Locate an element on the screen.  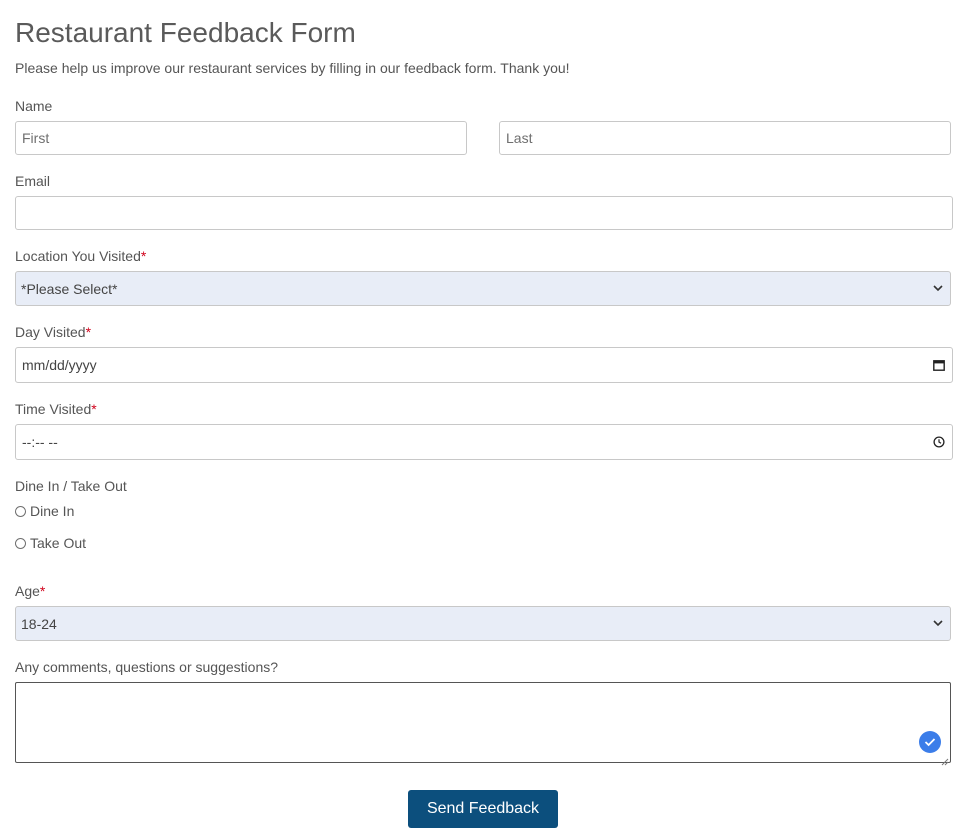
day-label: Day Visited* is located at coordinates (53, 332).